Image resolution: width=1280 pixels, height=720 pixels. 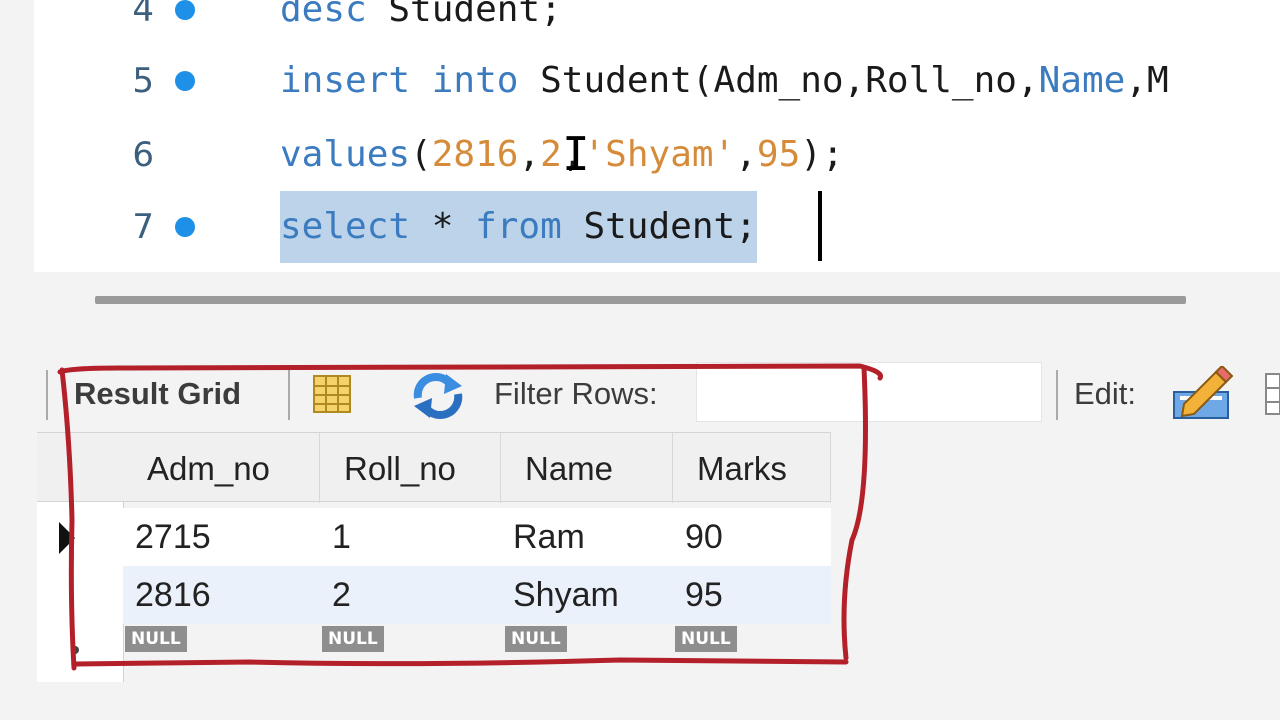 I want to click on edit-label: Edit:, so click(x=1105, y=393).